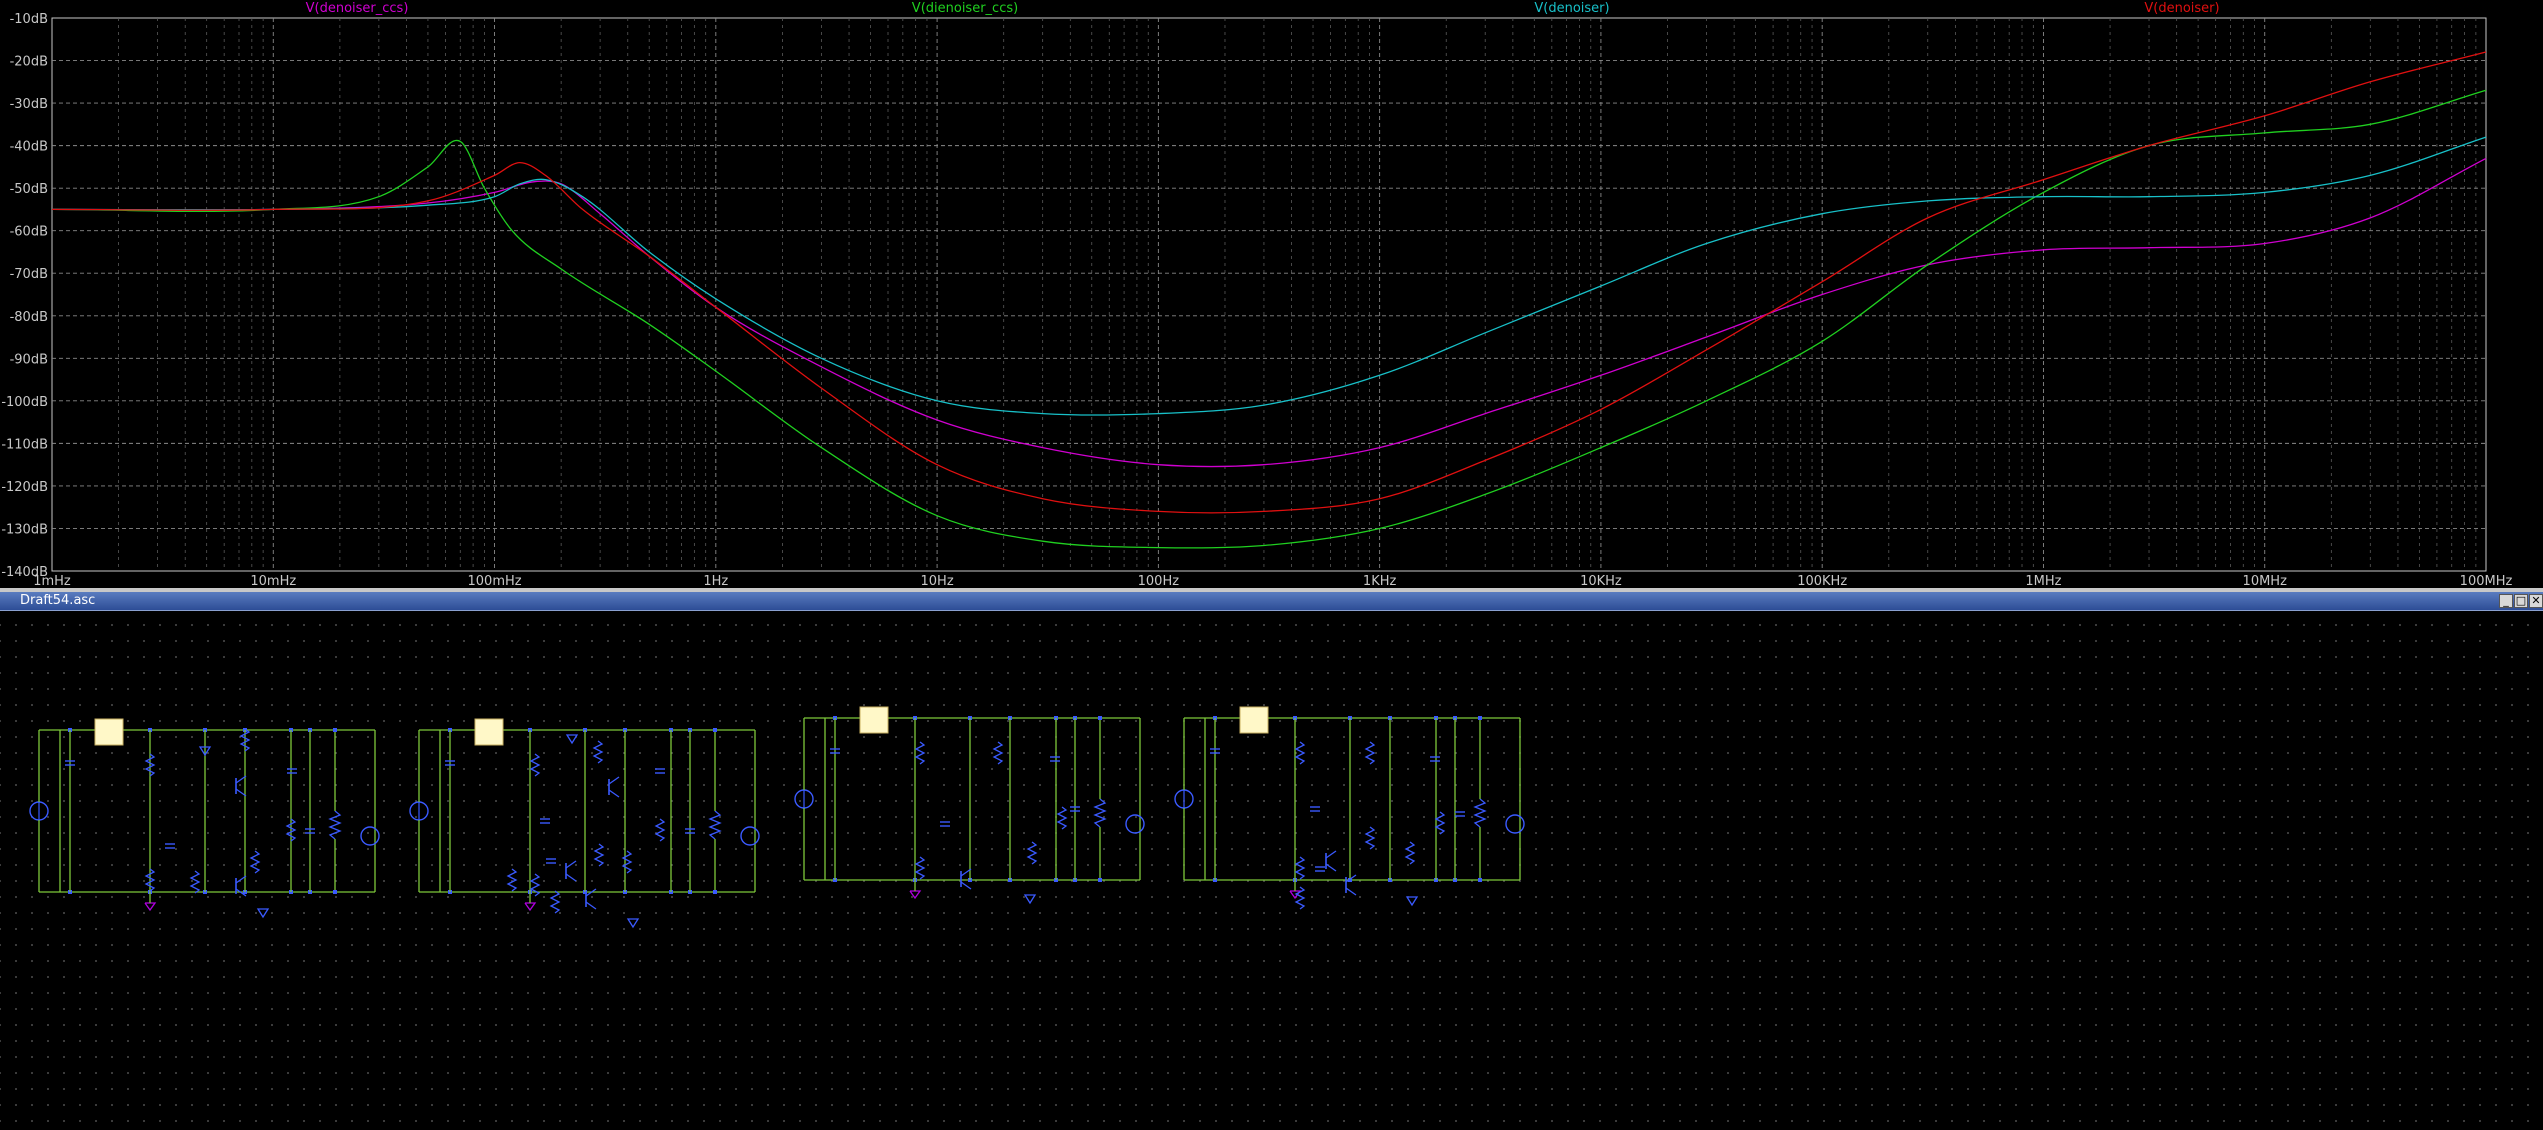 The image size is (2543, 1130). I want to click on y-tick-label: -130dB, so click(24, 529).